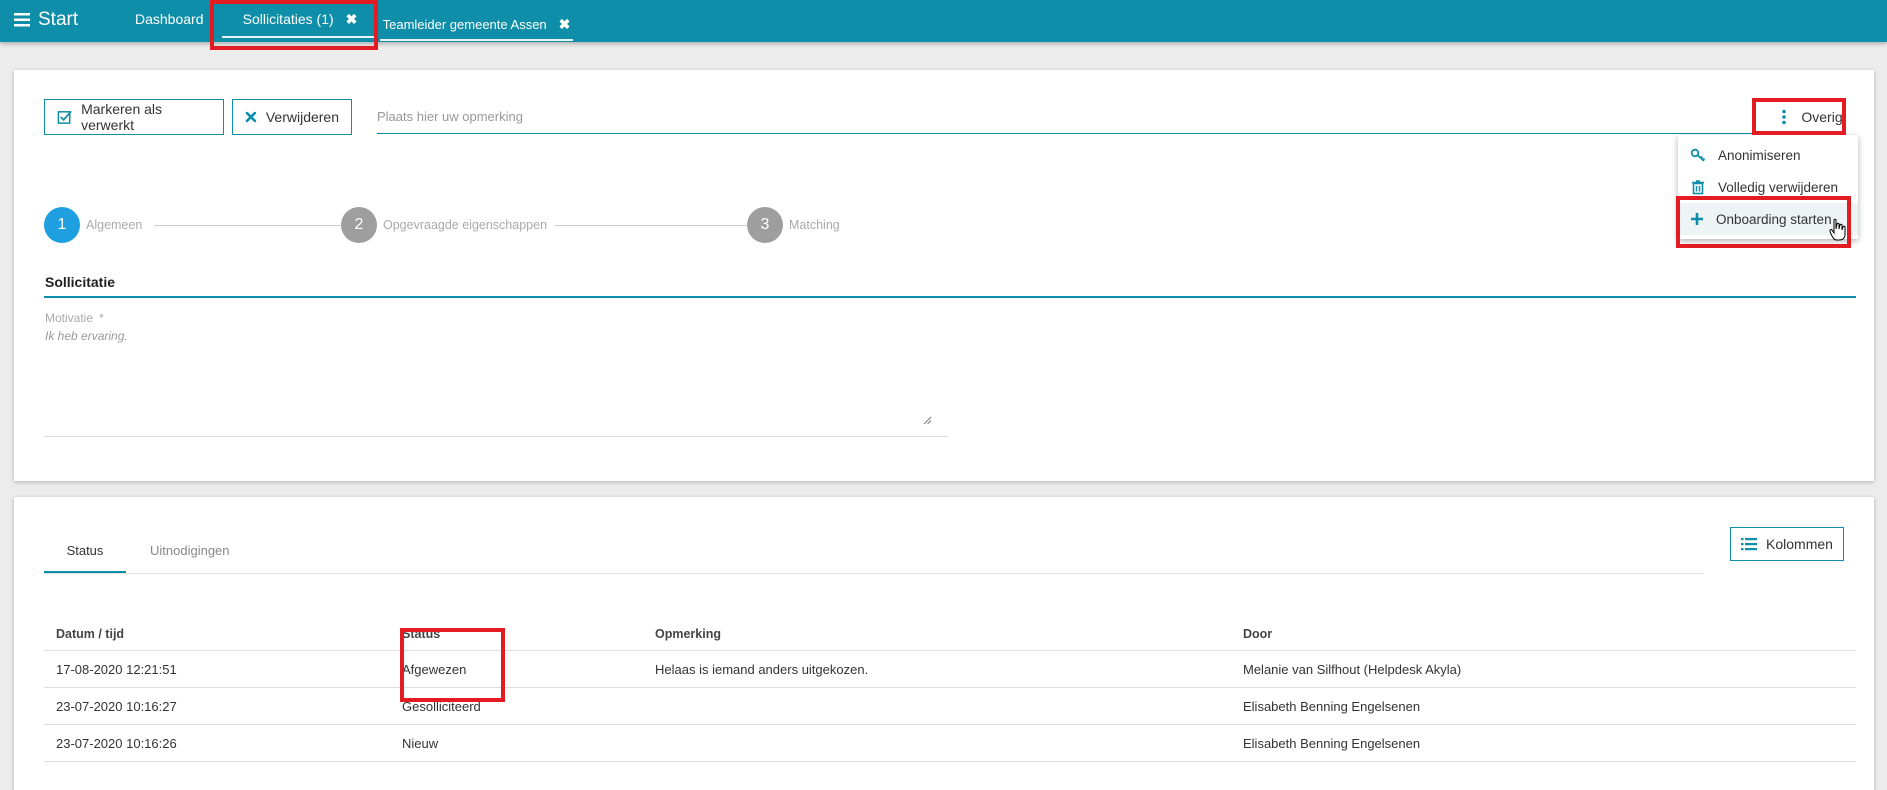  I want to click on kolommen-button: Kolommen, so click(1787, 544).